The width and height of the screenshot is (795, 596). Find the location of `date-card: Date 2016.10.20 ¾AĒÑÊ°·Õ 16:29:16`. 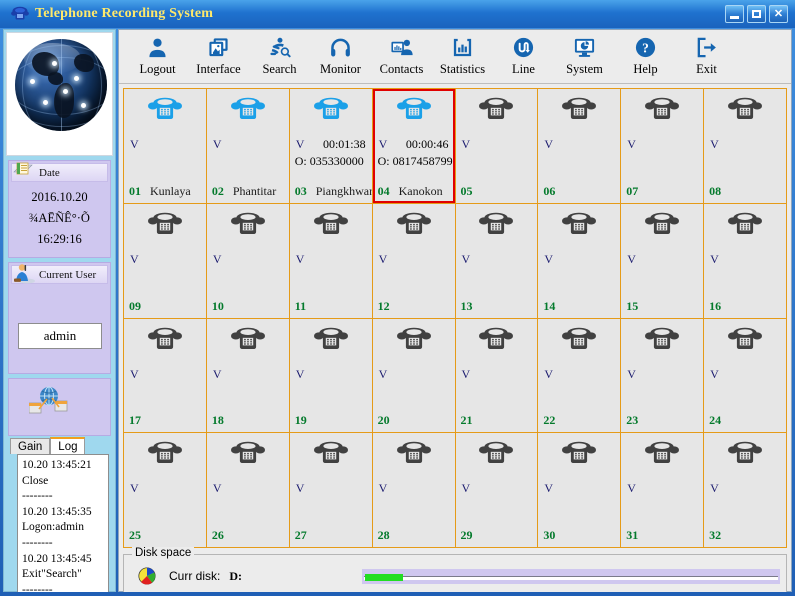

date-card: Date 2016.10.20 ¾AĒÑÊ°·Õ 16:29:16 is located at coordinates (59, 209).